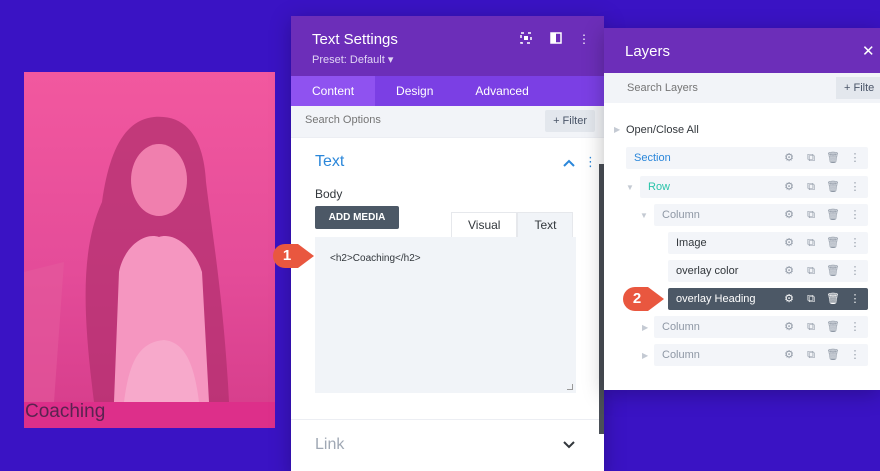  I want to click on tab-visual: Visual, so click(484, 224).